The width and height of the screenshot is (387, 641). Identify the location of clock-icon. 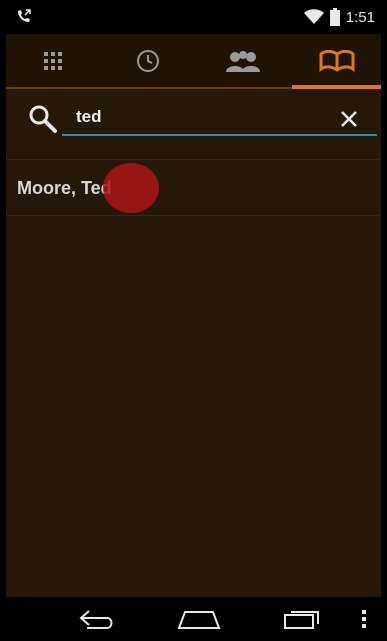
(147, 60).